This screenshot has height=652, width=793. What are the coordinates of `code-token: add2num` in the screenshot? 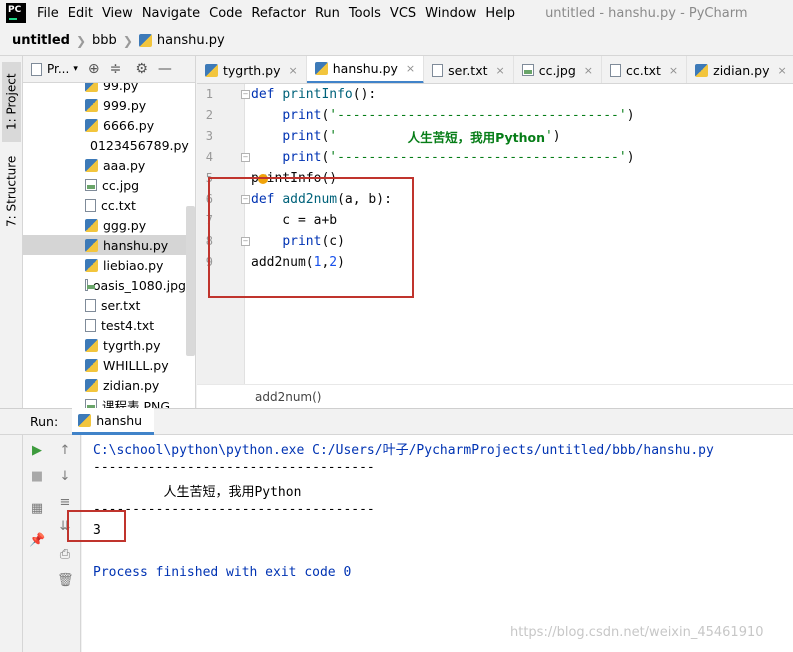 It's located at (310, 199).